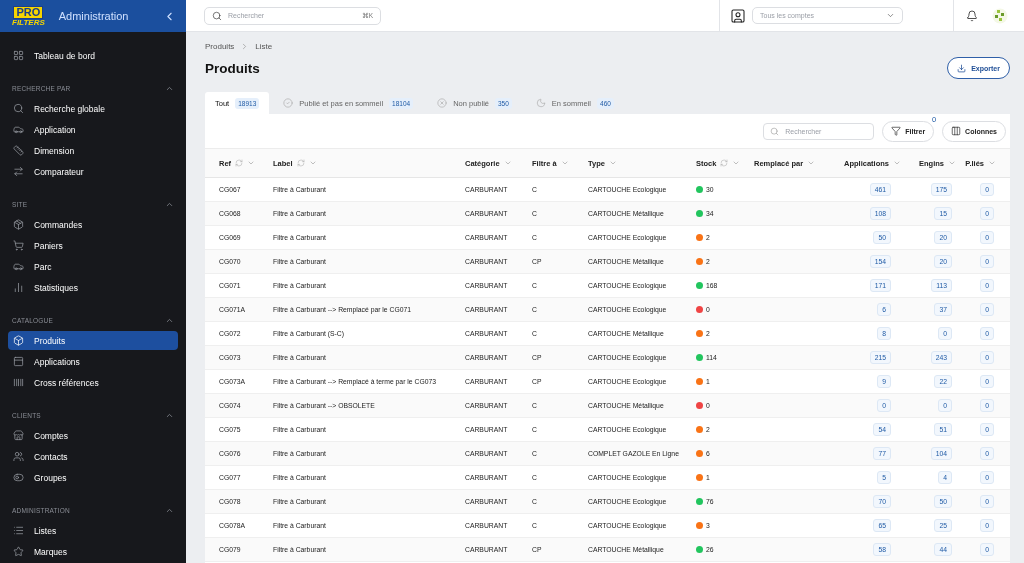 Image resolution: width=1024 pixels, height=563 pixels. What do you see at coordinates (18, 150) in the screenshot?
I see `ruler-icon` at bounding box center [18, 150].